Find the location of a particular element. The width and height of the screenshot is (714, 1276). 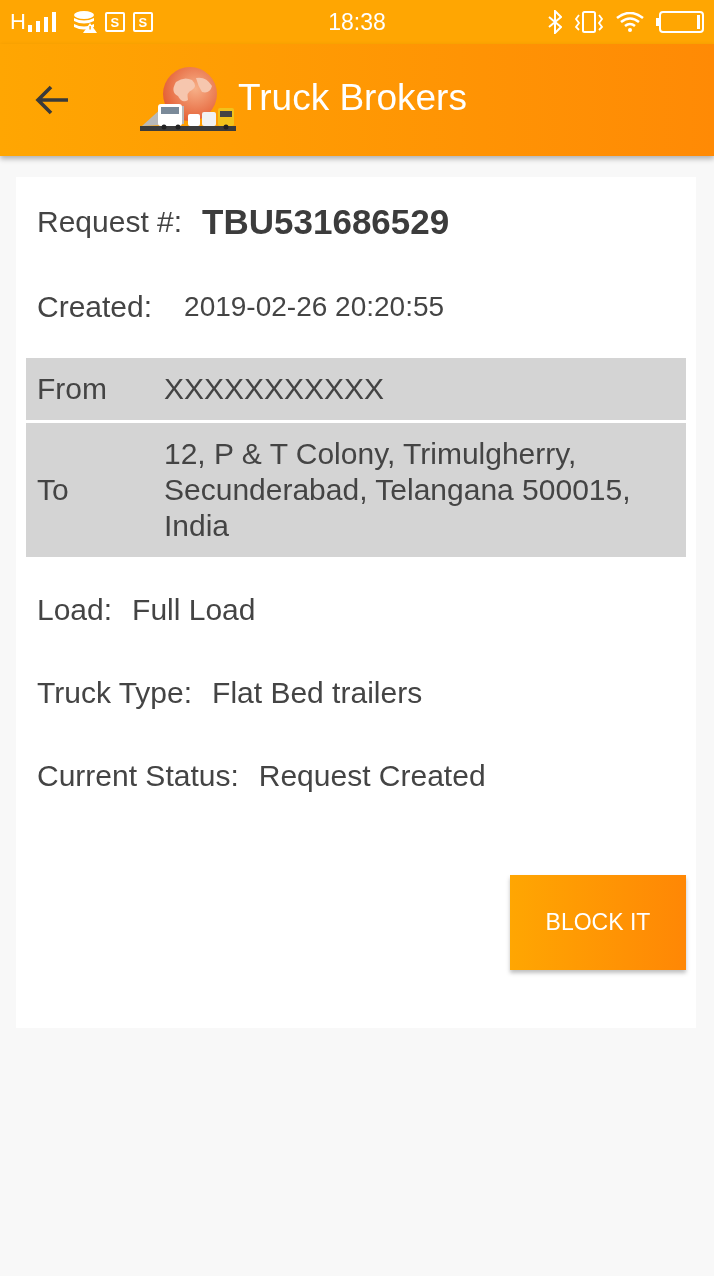

detail-label: Current Status: is located at coordinates (138, 776).